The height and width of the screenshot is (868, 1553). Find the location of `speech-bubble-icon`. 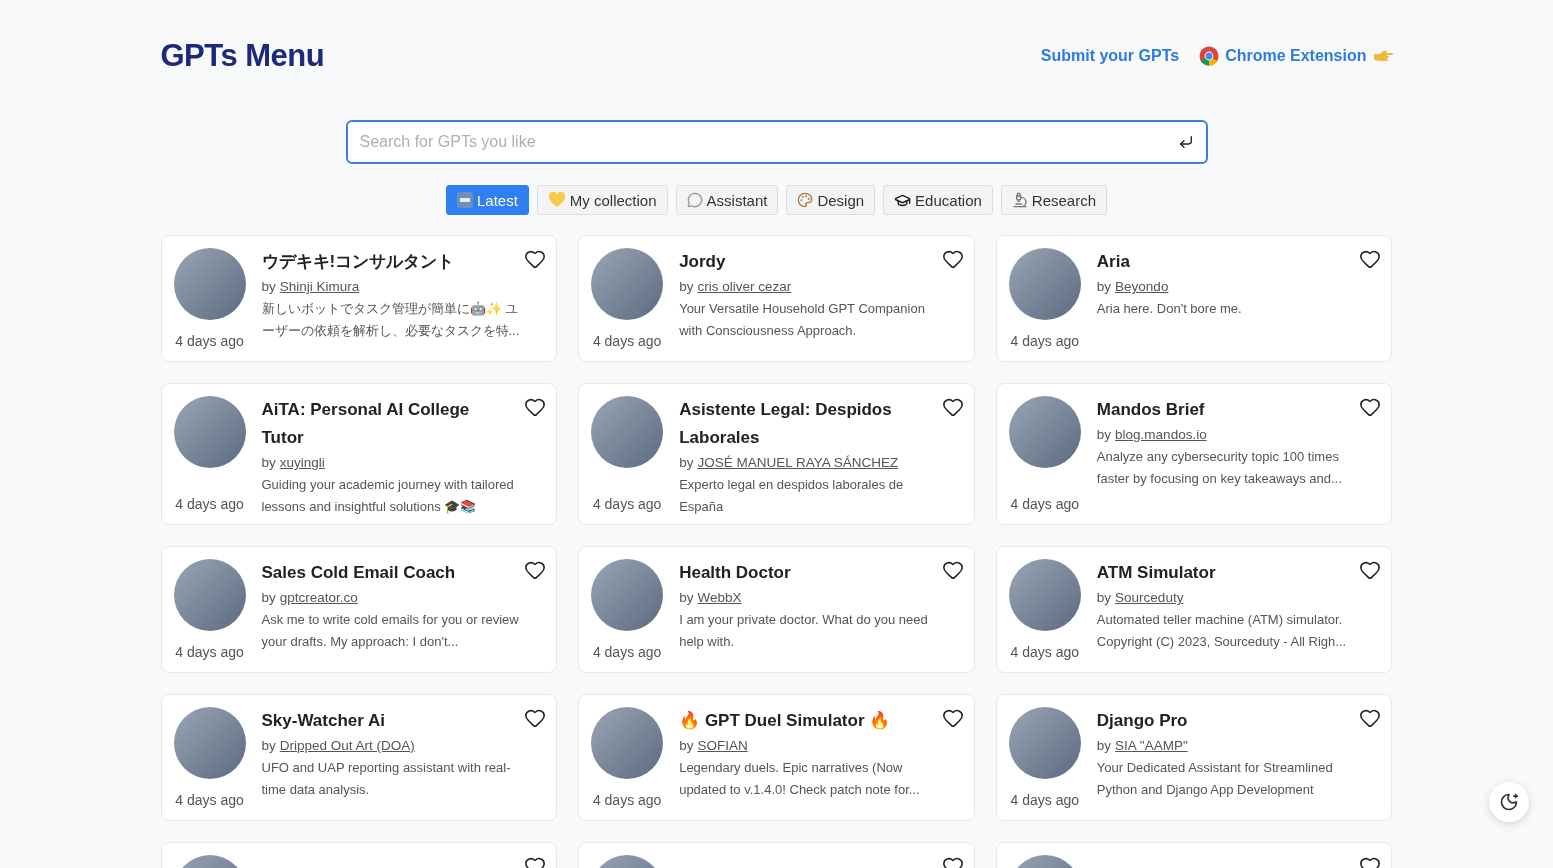

speech-bubble-icon is located at coordinates (694, 200).